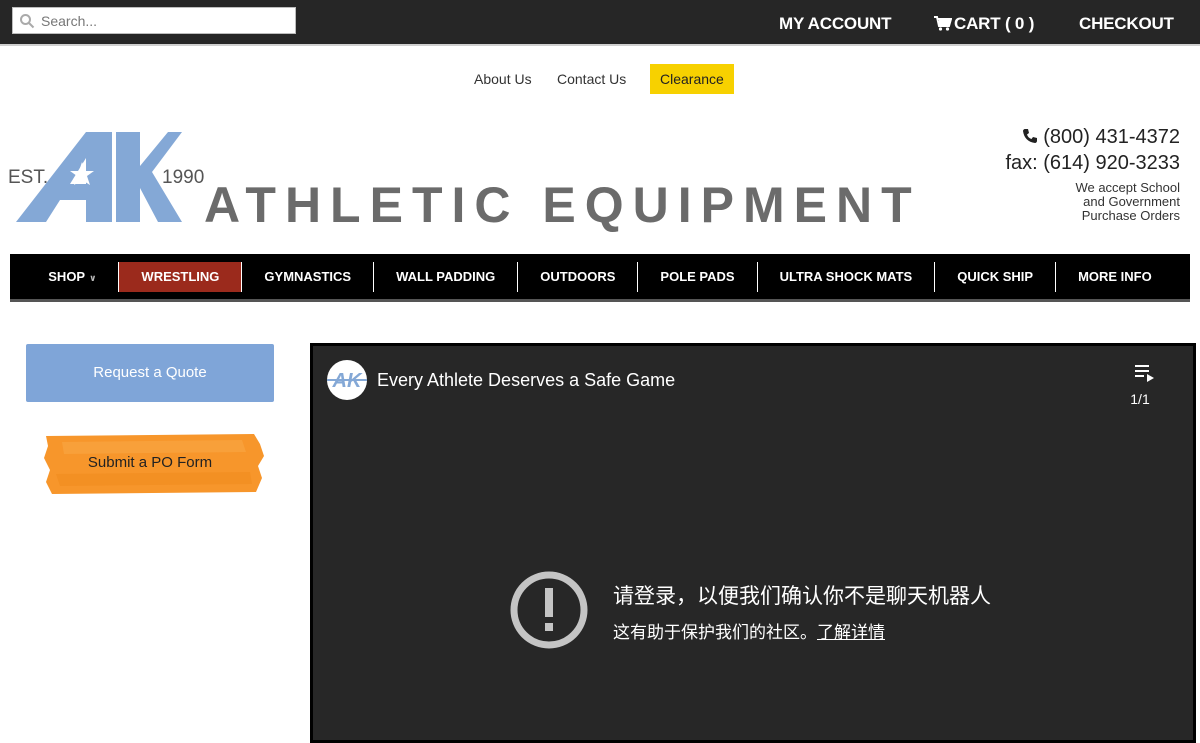 Image resolution: width=1200 pixels, height=743 pixels. I want to click on est-label: EST., so click(28, 177).